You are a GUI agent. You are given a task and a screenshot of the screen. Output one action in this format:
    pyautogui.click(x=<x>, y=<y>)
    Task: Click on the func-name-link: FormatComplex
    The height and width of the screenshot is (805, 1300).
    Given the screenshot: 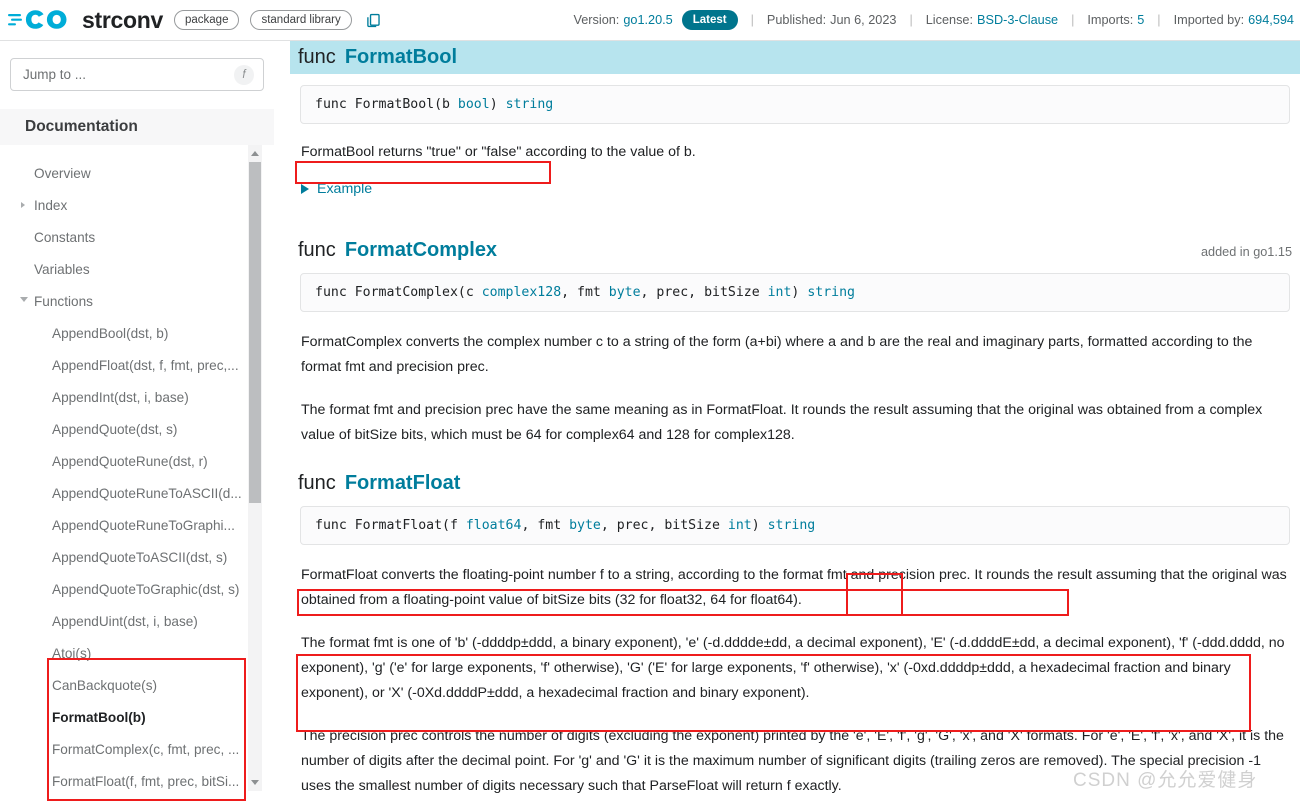 What is the action you would take?
    pyautogui.click(x=421, y=250)
    